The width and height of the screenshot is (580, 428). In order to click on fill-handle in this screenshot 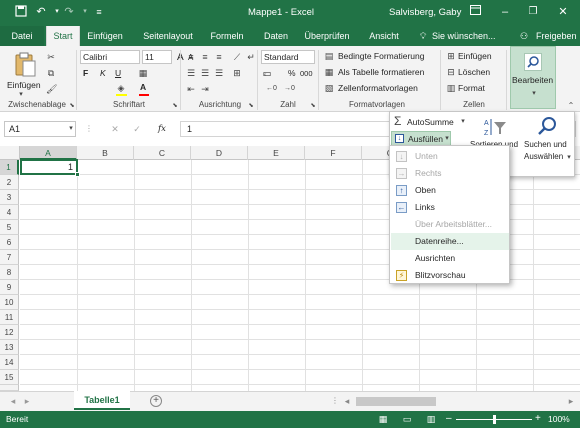, I will do `click(77, 174)`.